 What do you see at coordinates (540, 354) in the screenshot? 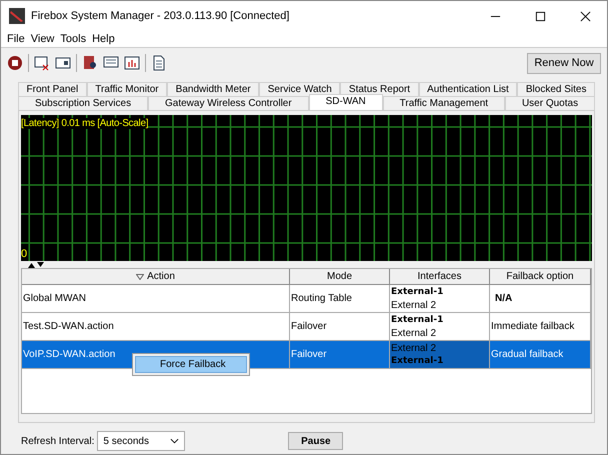
I see `table-cell: Gradual failback` at bounding box center [540, 354].